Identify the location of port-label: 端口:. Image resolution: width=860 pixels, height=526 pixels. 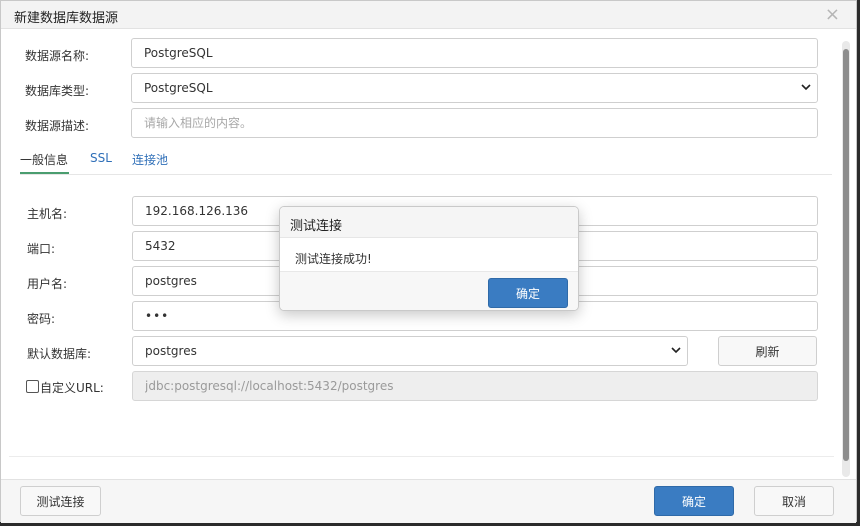
(41, 249).